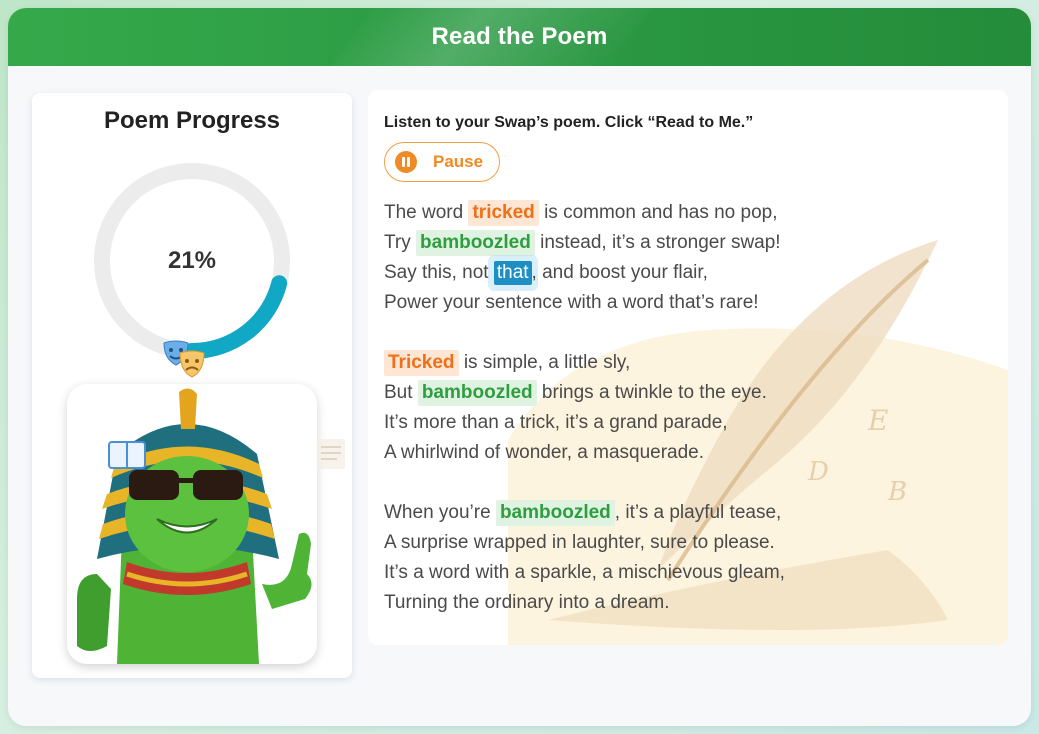 The height and width of the screenshot is (734, 1039). Describe the element at coordinates (439, 272) in the screenshot. I see `line-text: Say this, not` at that location.